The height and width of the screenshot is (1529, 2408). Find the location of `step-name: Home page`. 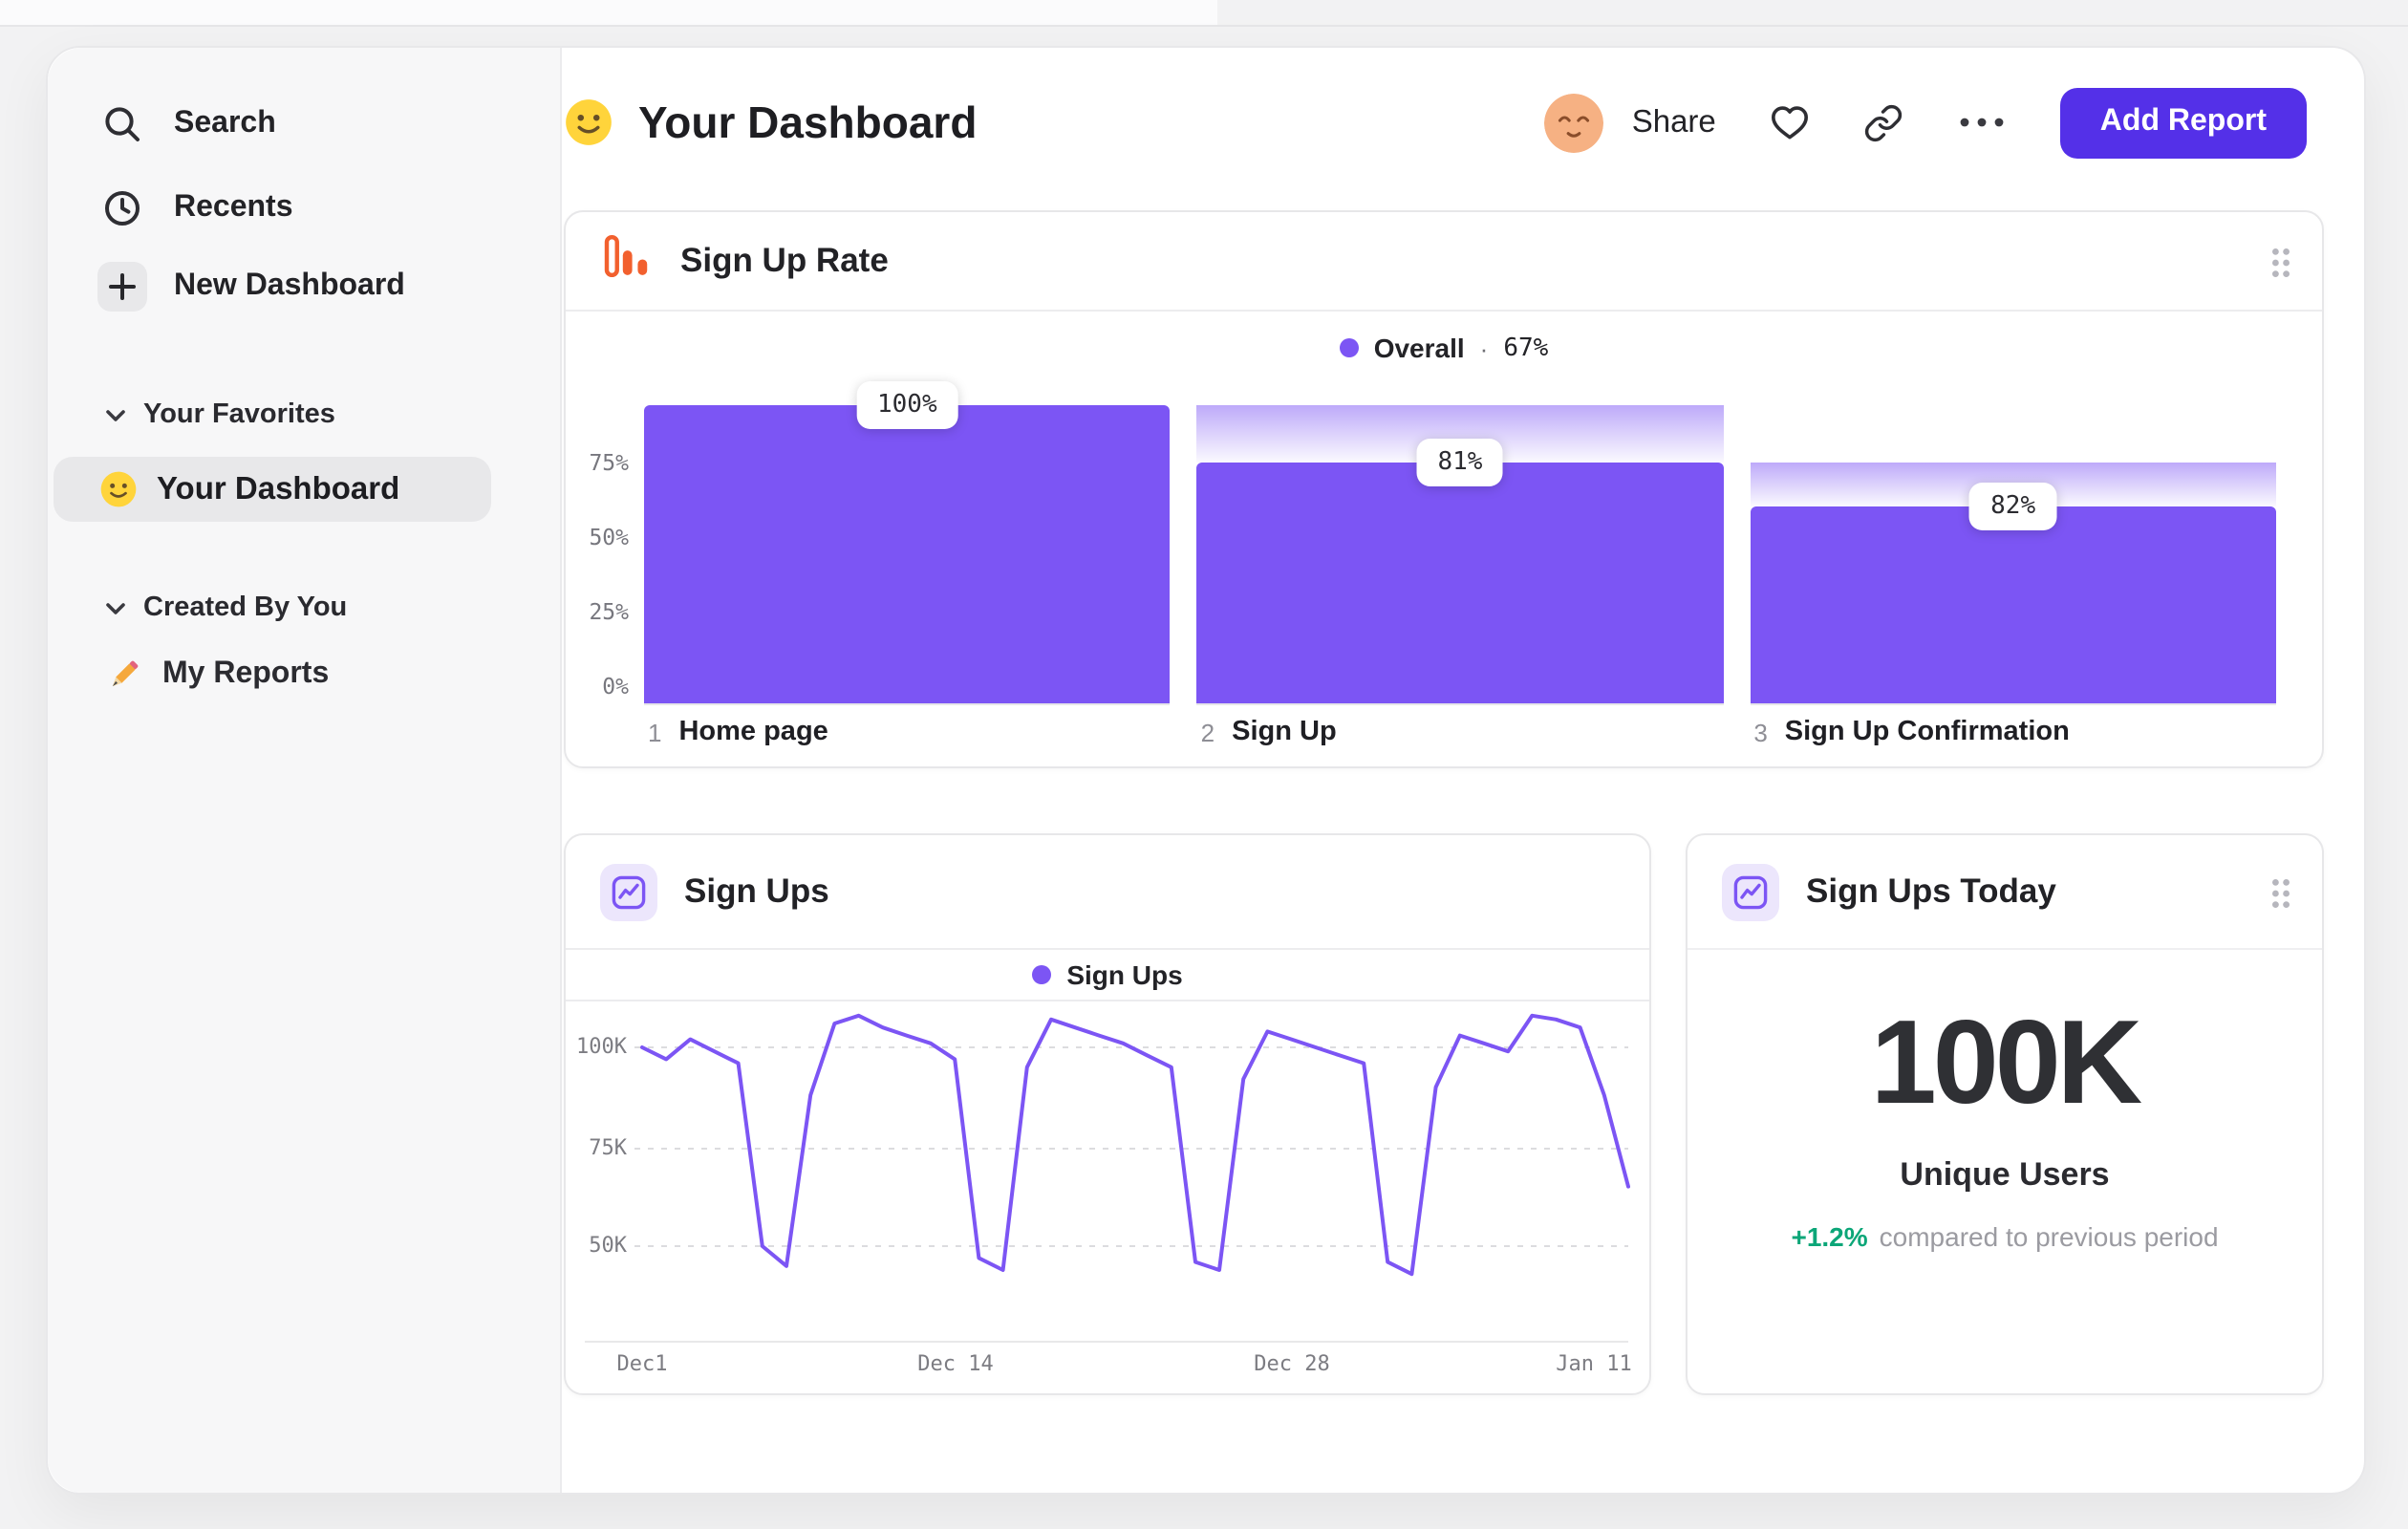

step-name: Home page is located at coordinates (753, 732).